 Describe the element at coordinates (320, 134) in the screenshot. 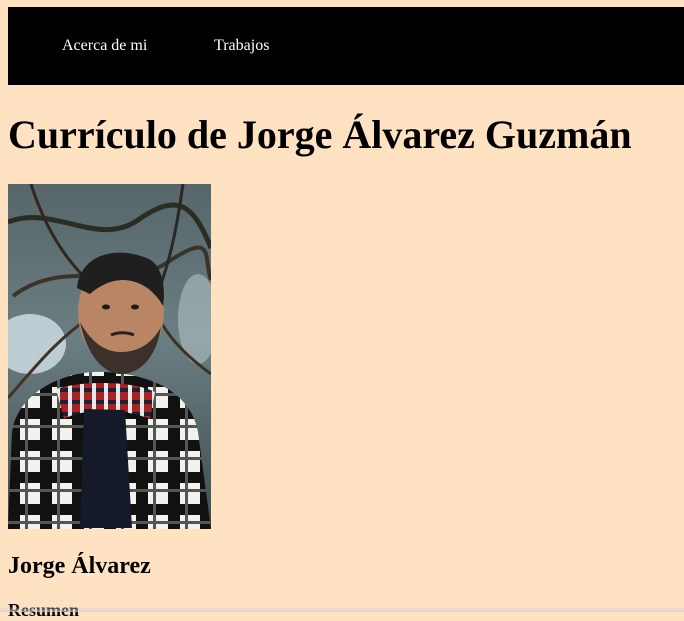

I see `page-title: Currículo de Jorge Álvarez Guzmán` at that location.